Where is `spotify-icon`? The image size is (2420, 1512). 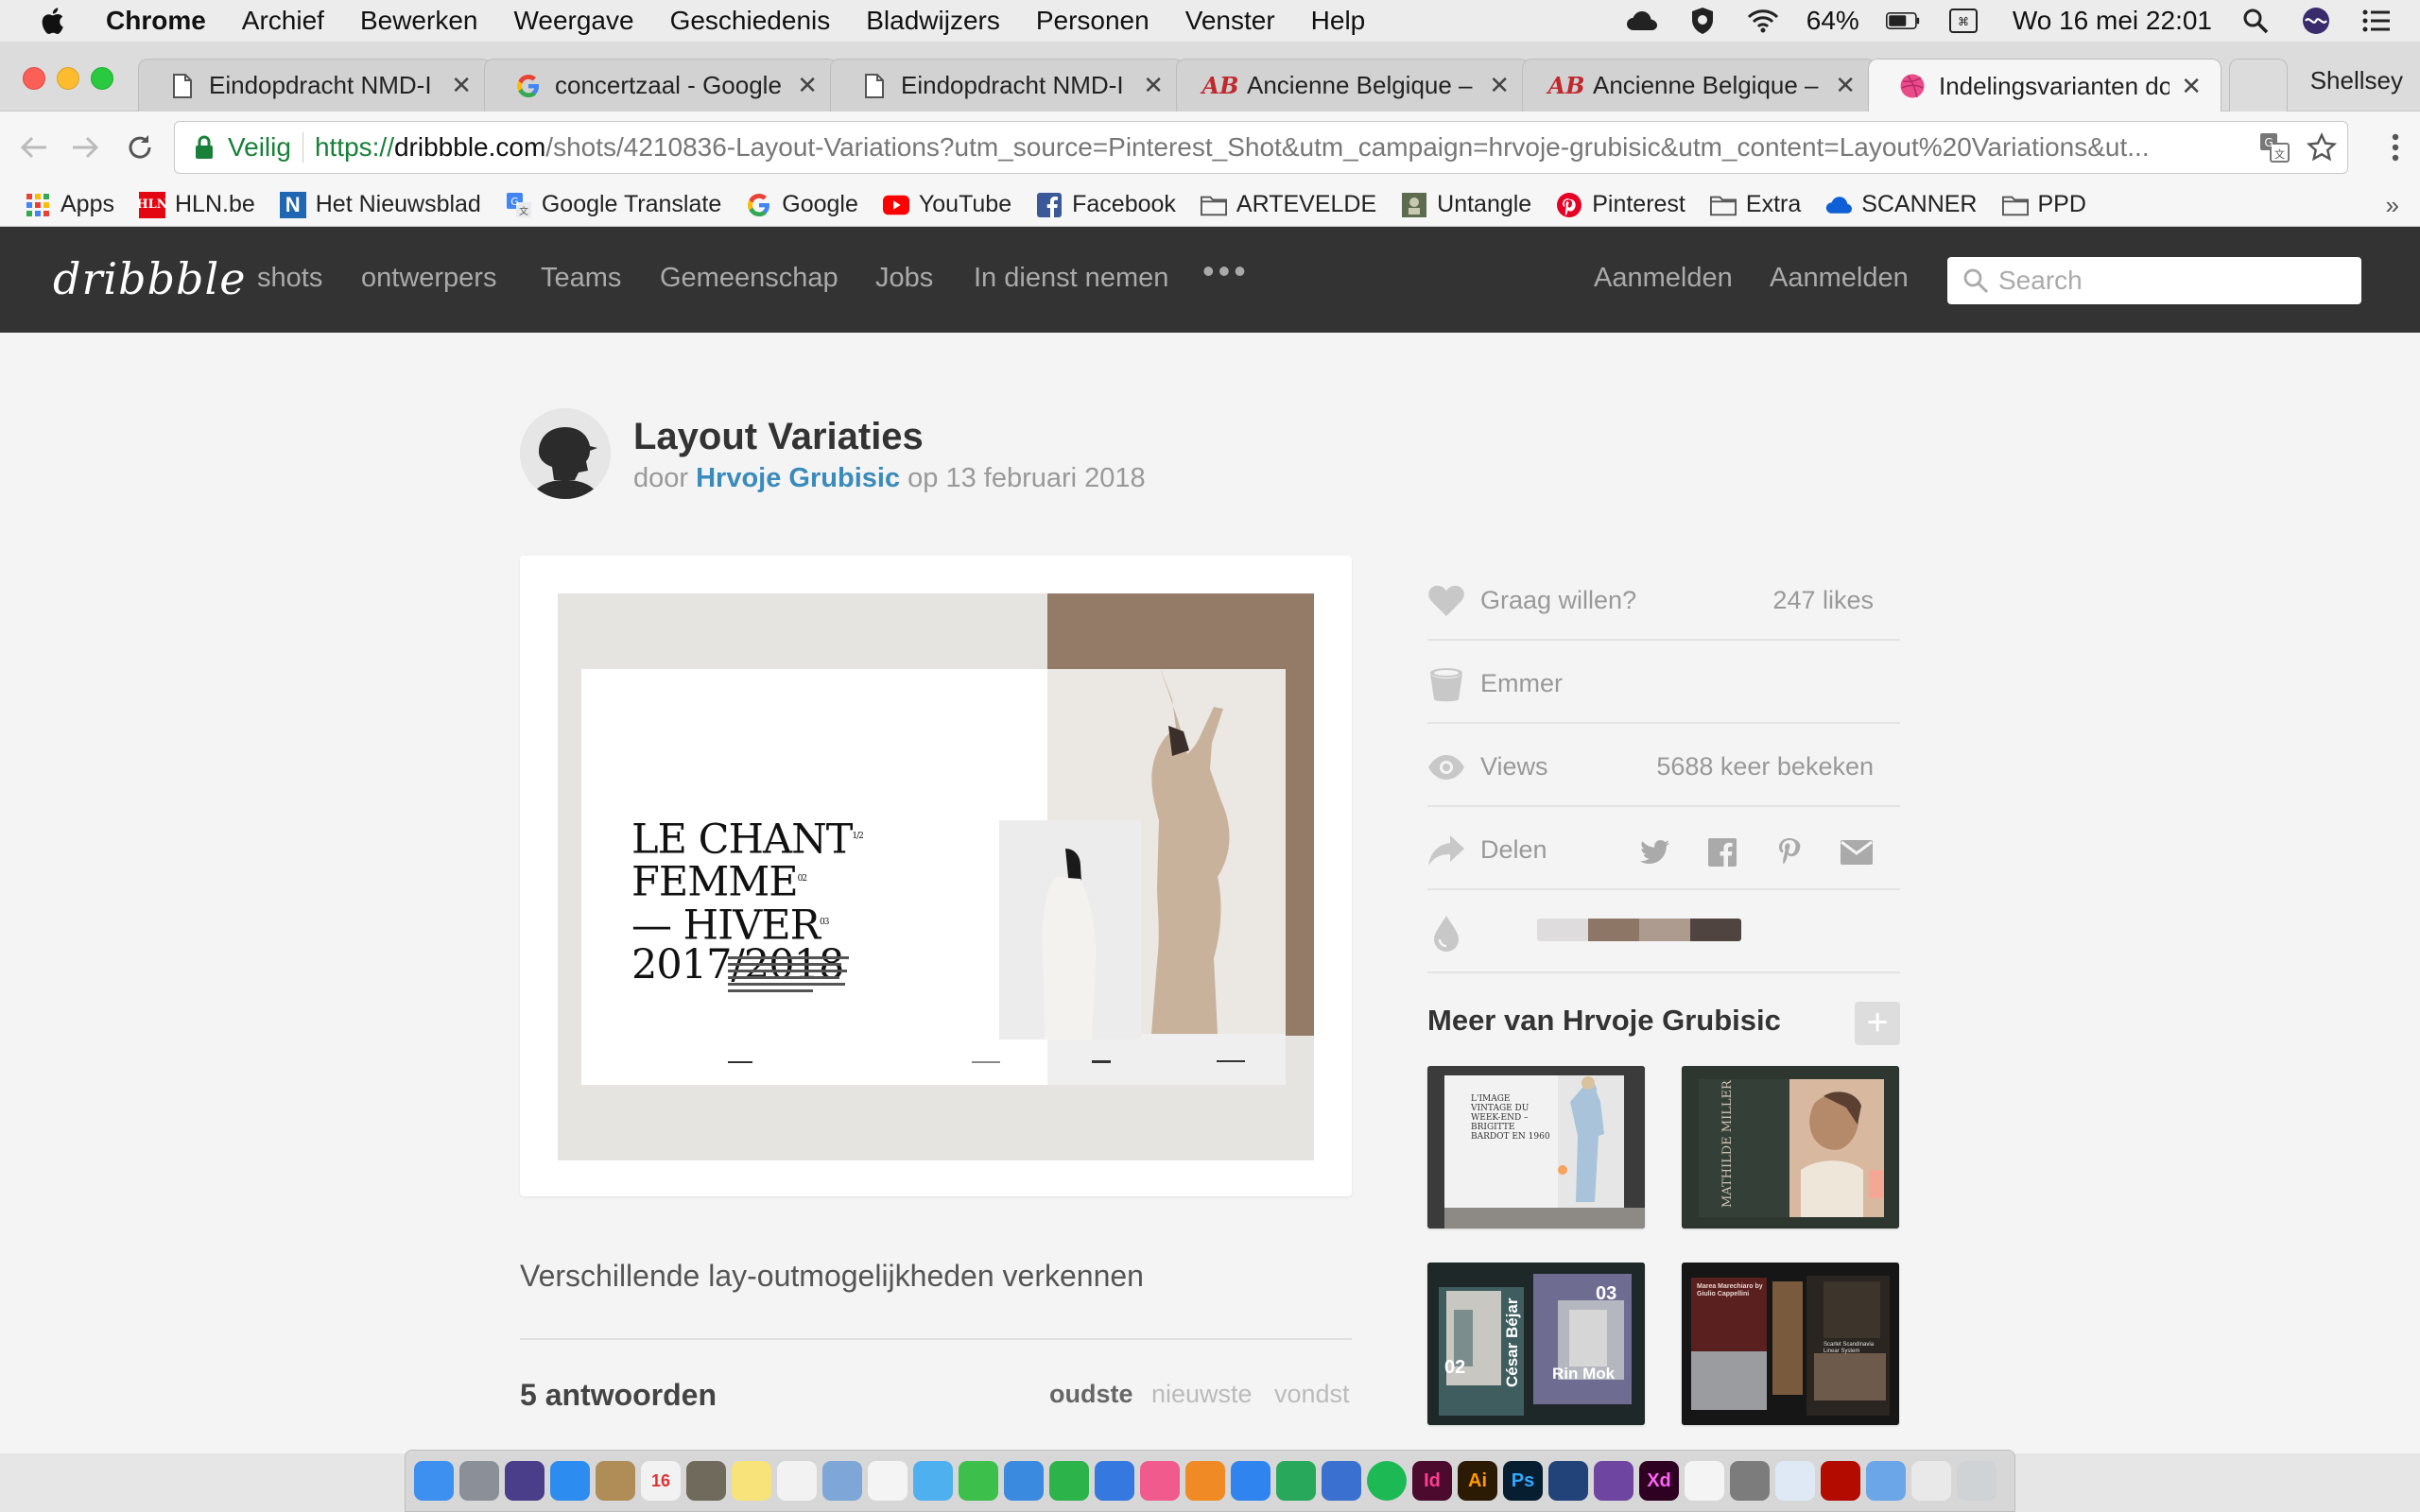 spotify-icon is located at coordinates (1387, 1481).